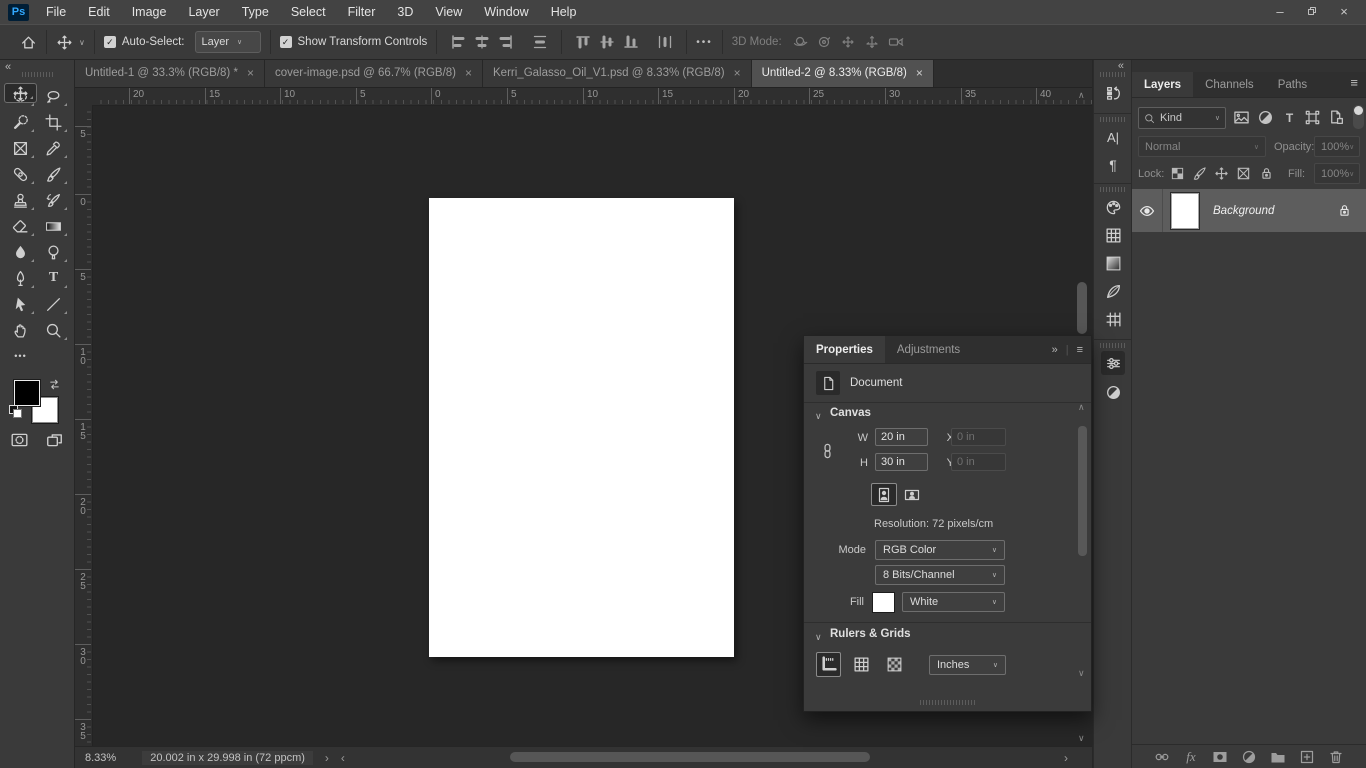 Image resolution: width=1366 pixels, height=768 pixels. I want to click on filter-adjustment-layers-icon, so click(1265, 117).